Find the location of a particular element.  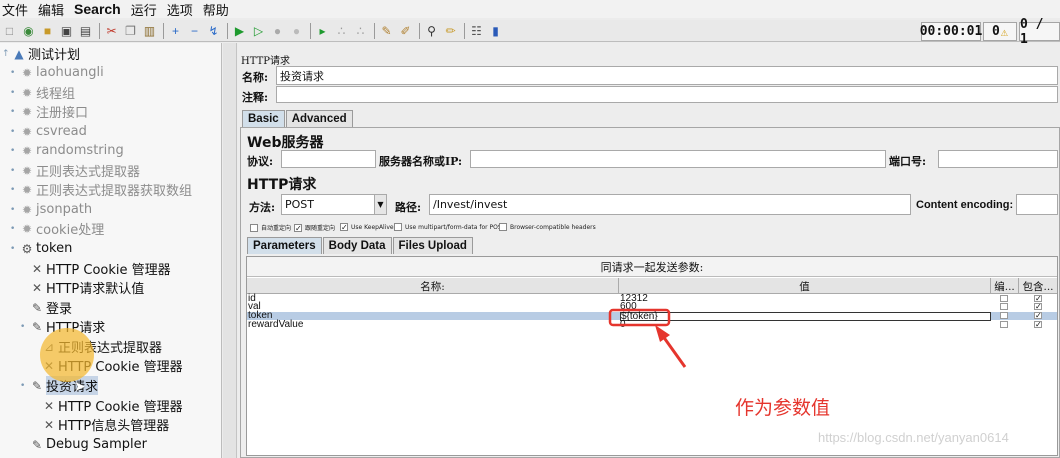

tree-item-regex-array: • ✹ 正则表达式提取器获取数组 is located at coordinates (101, 190).